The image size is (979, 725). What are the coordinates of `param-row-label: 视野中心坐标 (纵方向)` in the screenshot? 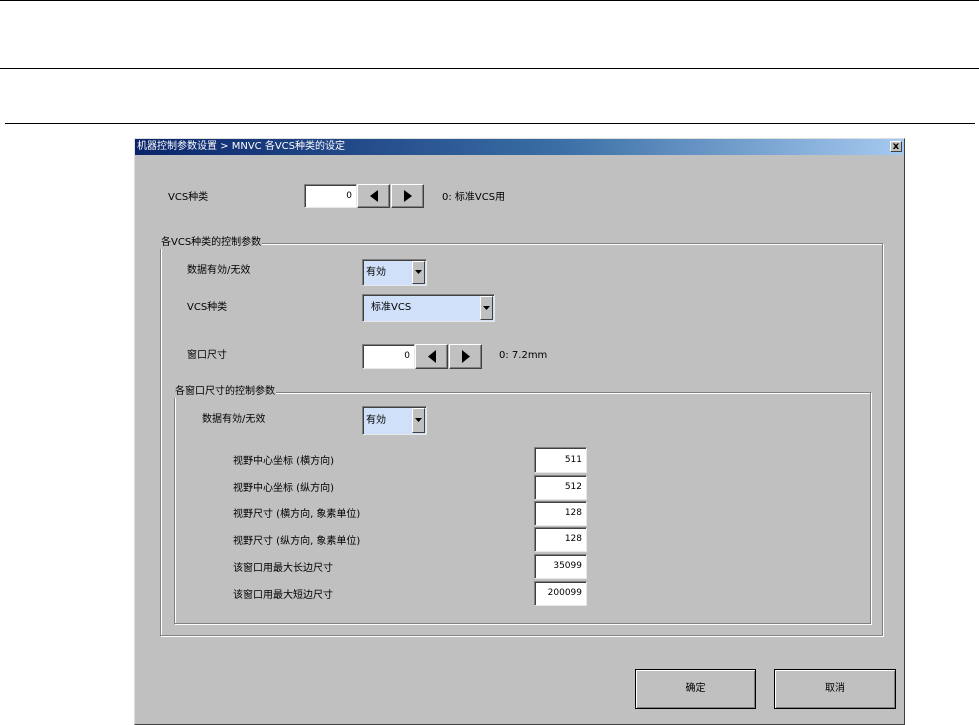 It's located at (283, 488).